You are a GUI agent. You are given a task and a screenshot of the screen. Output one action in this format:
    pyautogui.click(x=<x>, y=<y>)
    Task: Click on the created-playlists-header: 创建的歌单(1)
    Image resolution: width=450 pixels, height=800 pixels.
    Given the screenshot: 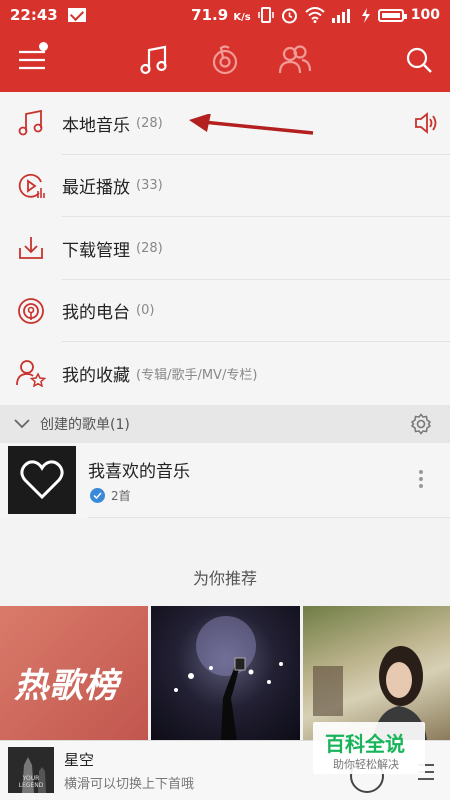 What is the action you would take?
    pyautogui.click(x=225, y=424)
    